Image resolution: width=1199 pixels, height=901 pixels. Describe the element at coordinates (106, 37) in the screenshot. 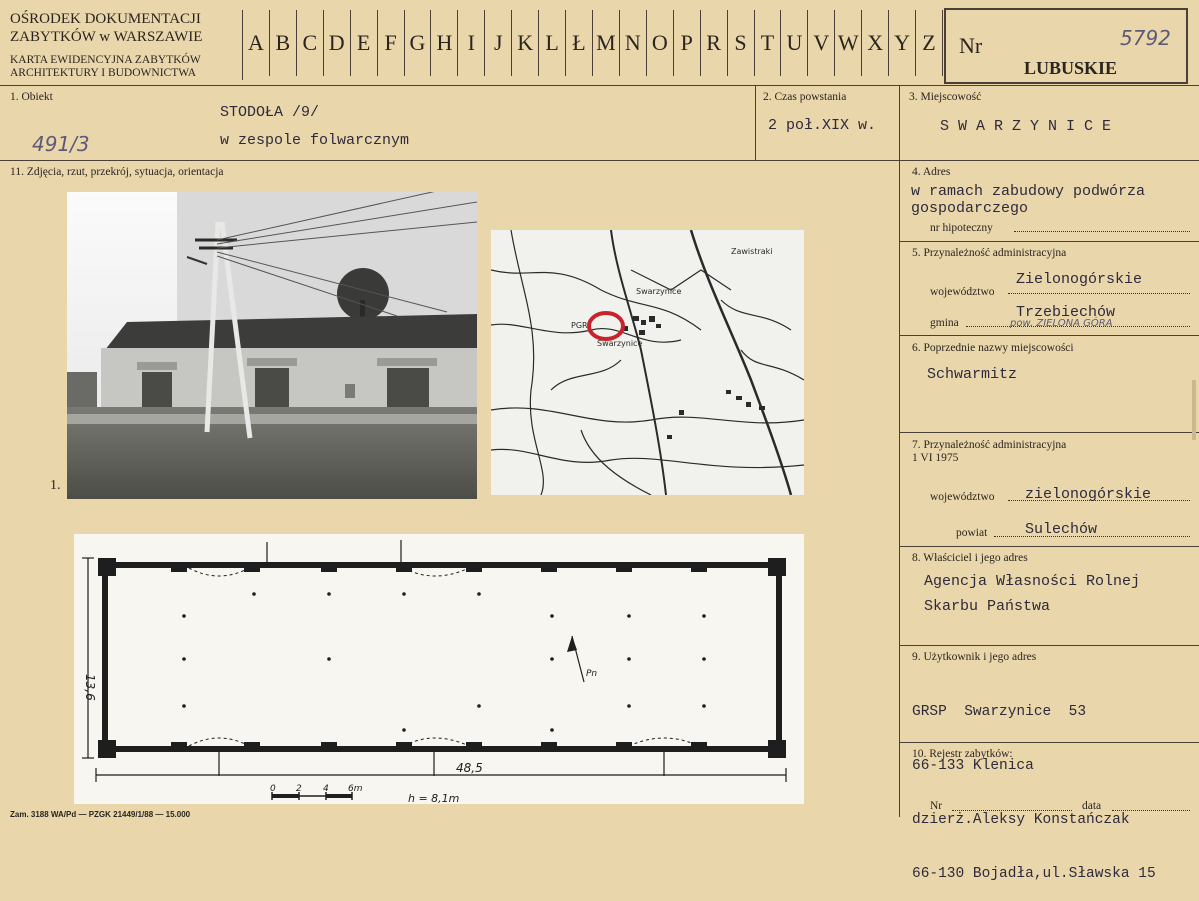

I see `org-name-line2: ZABYTKÓW w WARSZAWIE` at that location.